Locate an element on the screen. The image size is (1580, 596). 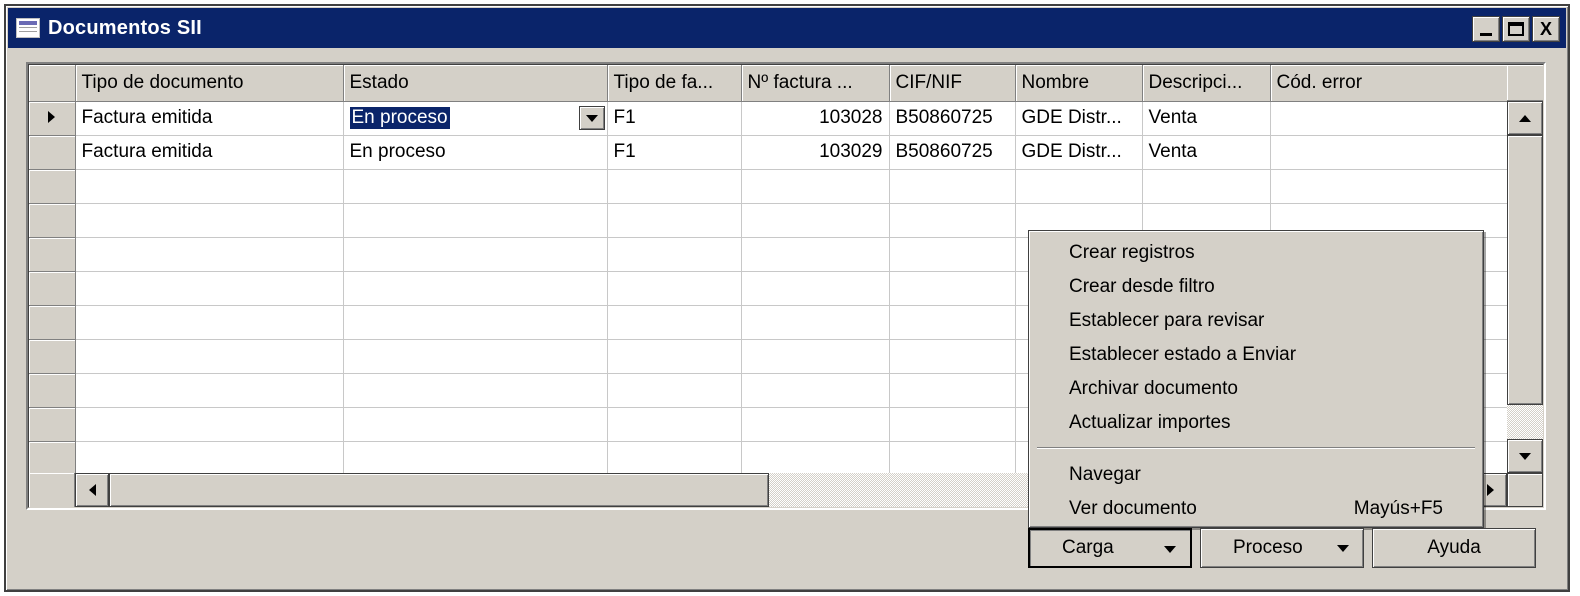
column-header-cif-nif: CIF/NIF is located at coordinates (952, 83).